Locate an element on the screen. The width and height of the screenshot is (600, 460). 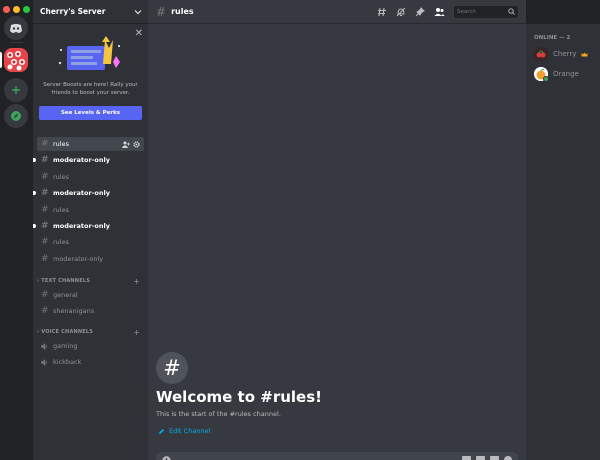
chat-header: # rules Search is located at coordinates (337, 12).